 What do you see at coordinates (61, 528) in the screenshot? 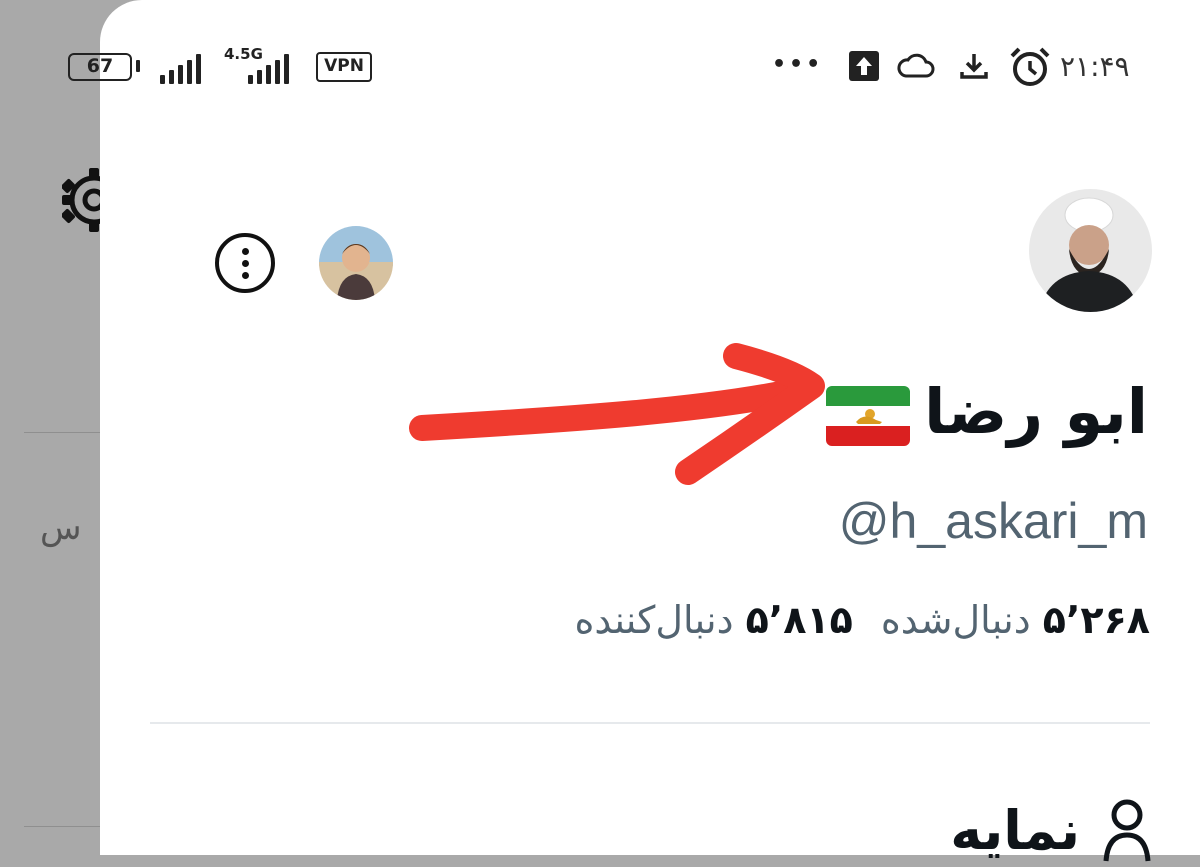
I see `background-partial-text: س` at bounding box center [61, 528].